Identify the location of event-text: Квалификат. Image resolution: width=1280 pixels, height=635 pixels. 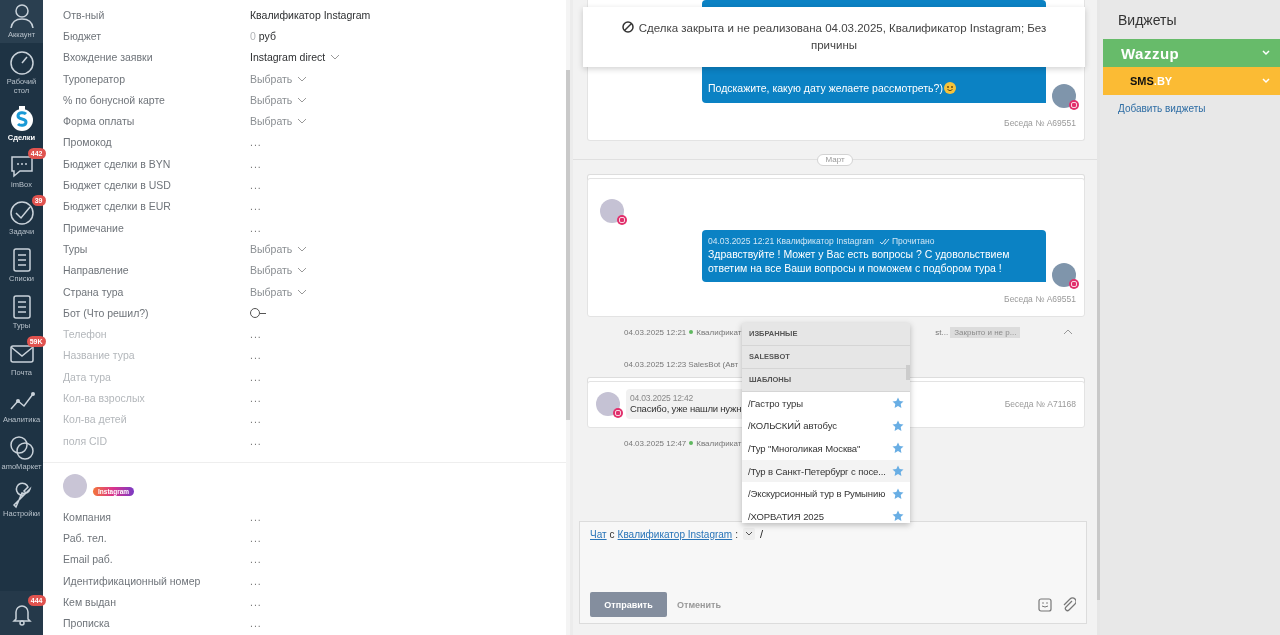
(719, 443).